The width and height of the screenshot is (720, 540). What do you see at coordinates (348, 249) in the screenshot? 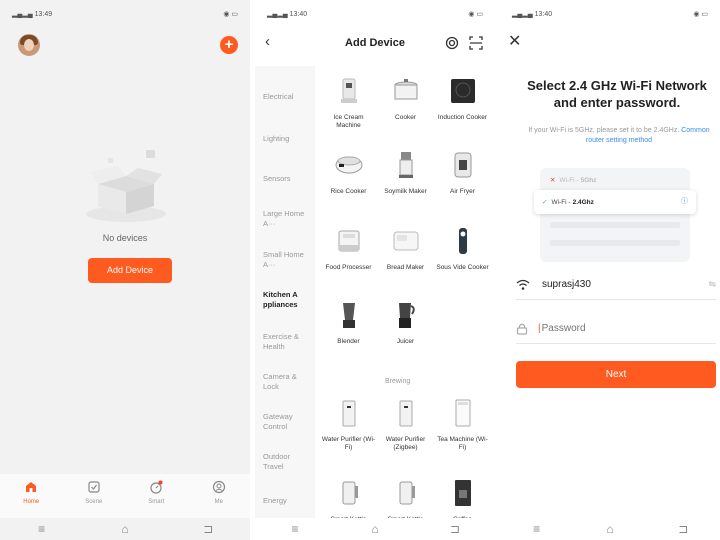
I see `device-food-processer: Food Processer` at bounding box center [348, 249].